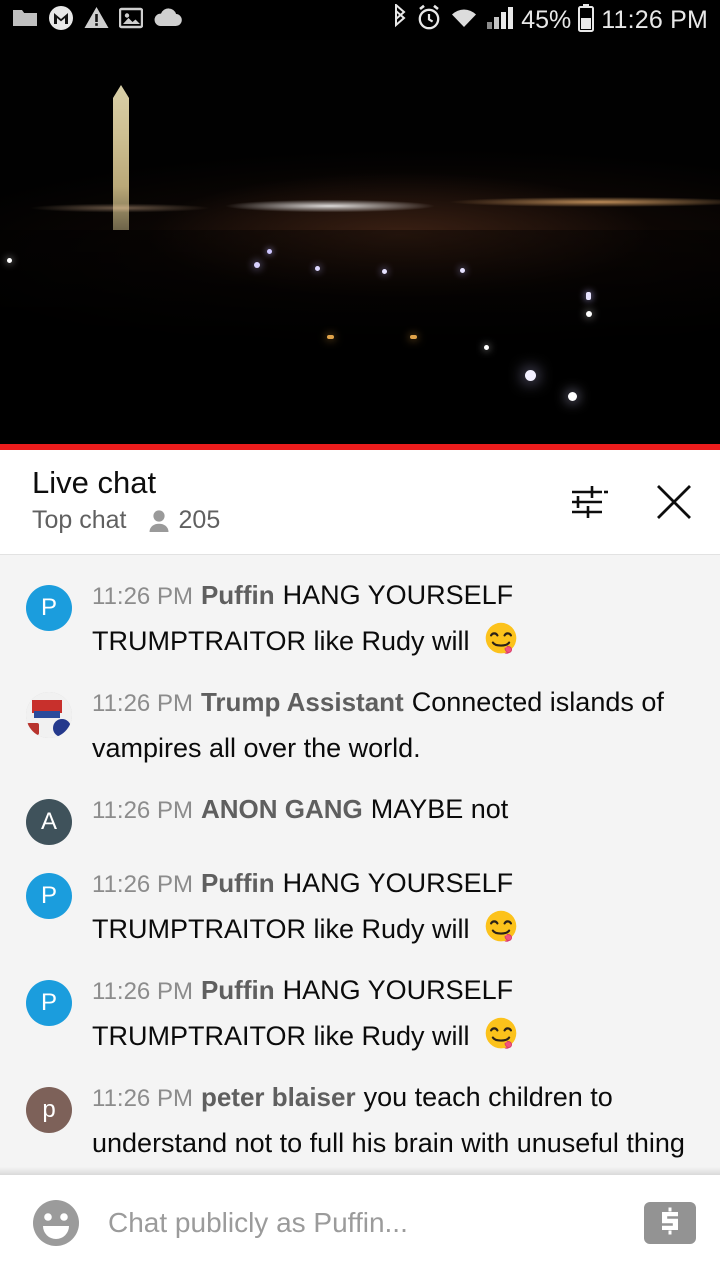 Image resolution: width=720 pixels, height=1280 pixels. I want to click on warning-triangle-icon, so click(96, 20).